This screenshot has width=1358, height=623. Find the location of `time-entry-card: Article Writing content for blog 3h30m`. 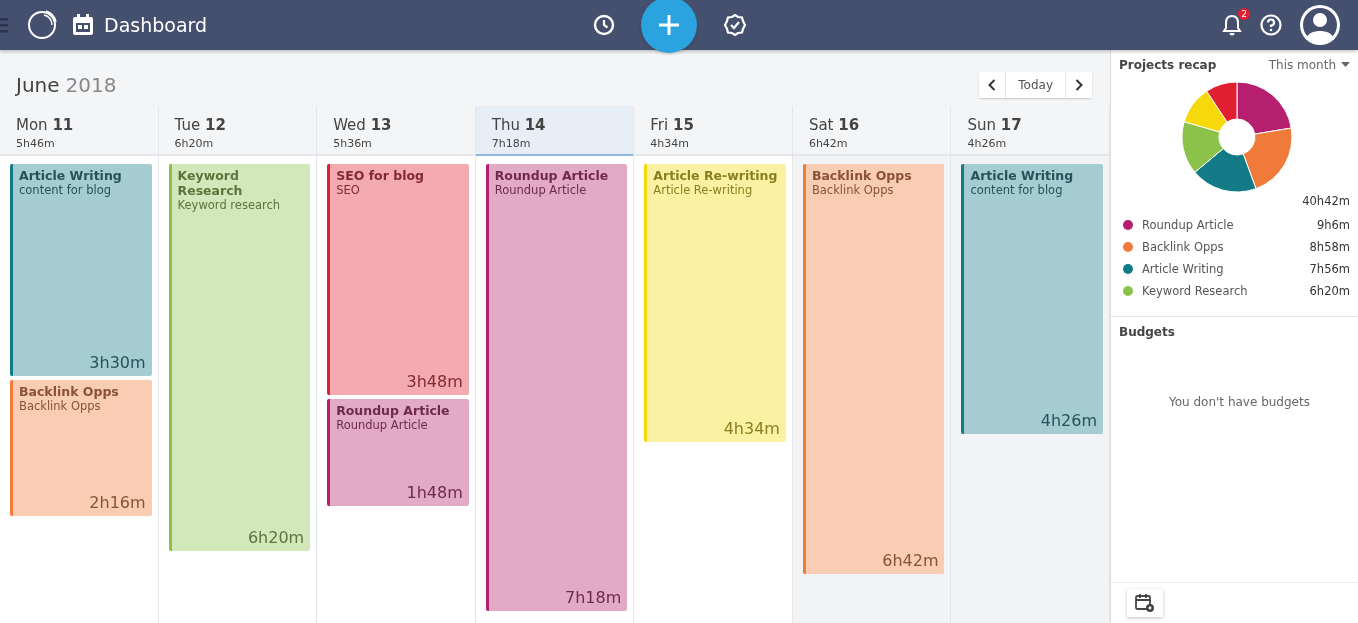

time-entry-card: Article Writing content for blog 3h30m is located at coordinates (81, 270).